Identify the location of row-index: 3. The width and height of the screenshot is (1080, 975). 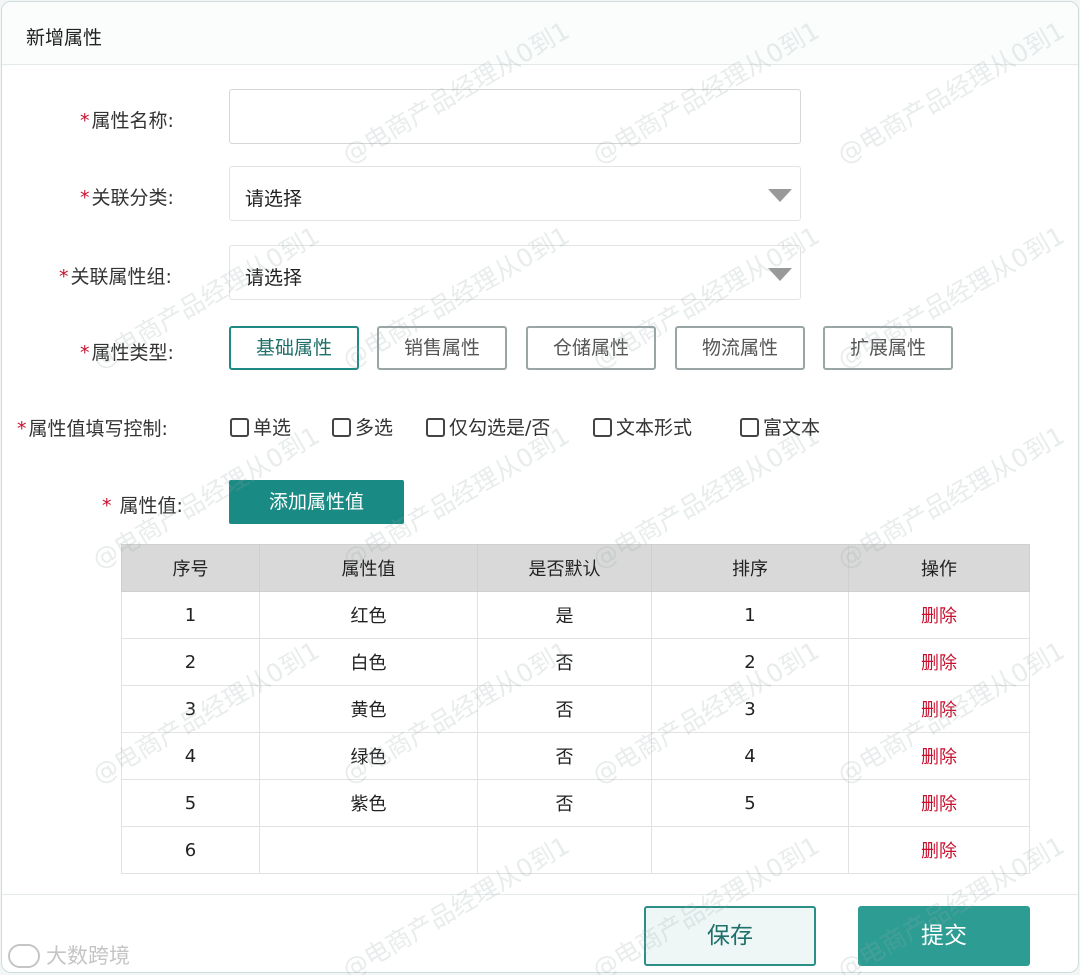
(190, 709).